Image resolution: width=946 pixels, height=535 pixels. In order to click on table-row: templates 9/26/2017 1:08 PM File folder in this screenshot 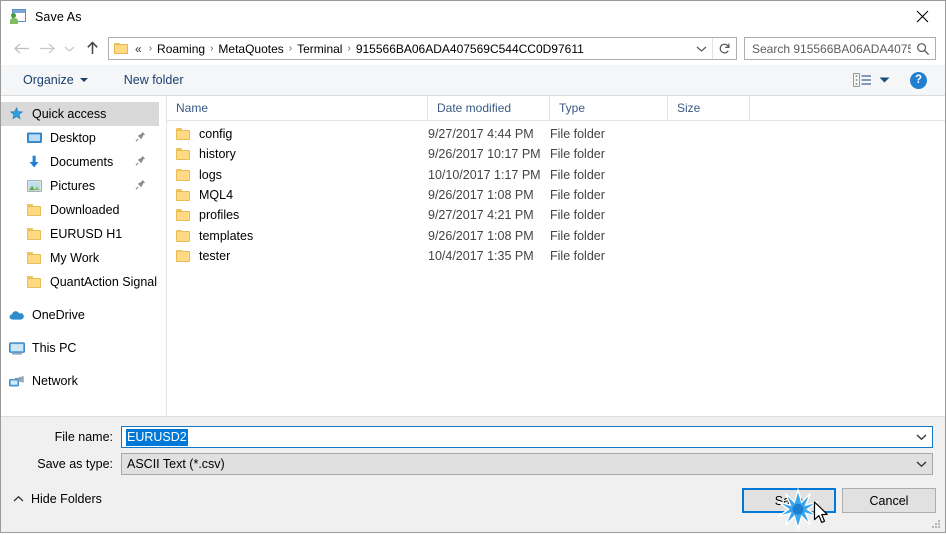, I will do `click(556, 235)`.